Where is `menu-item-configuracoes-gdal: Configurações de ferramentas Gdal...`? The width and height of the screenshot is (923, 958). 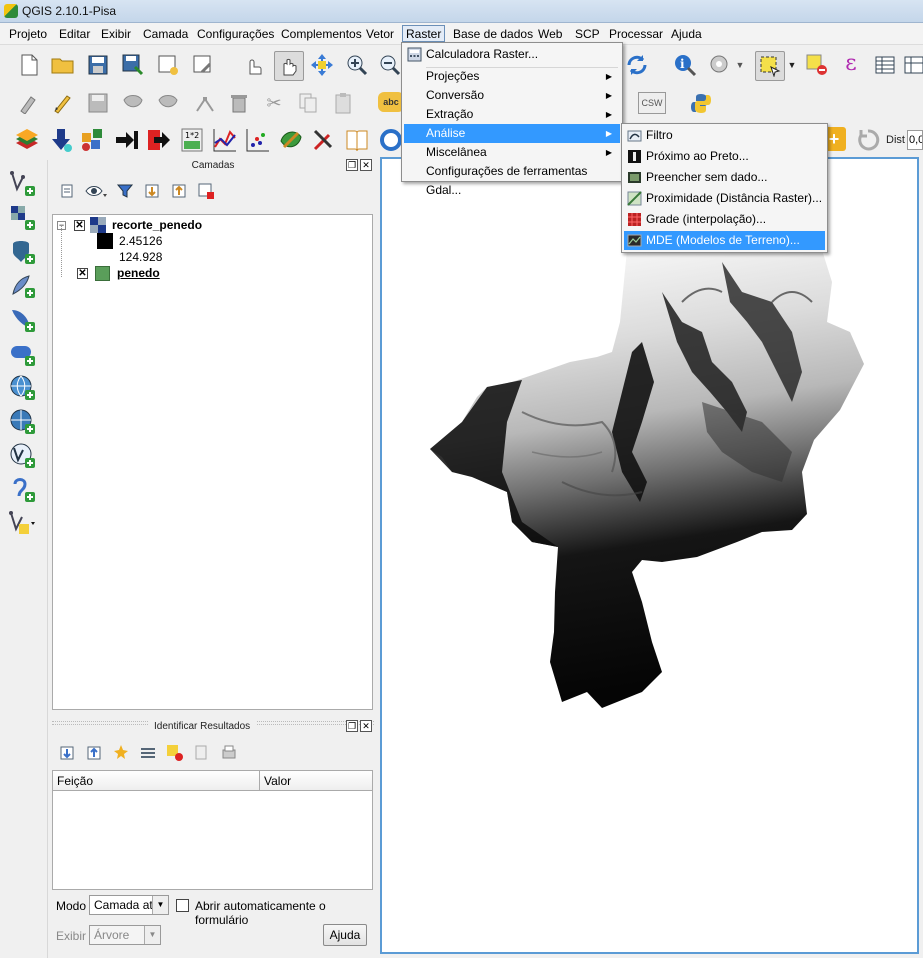
menu-item-configuracoes-gdal: Configurações de ferramentas Gdal... is located at coordinates (512, 179).